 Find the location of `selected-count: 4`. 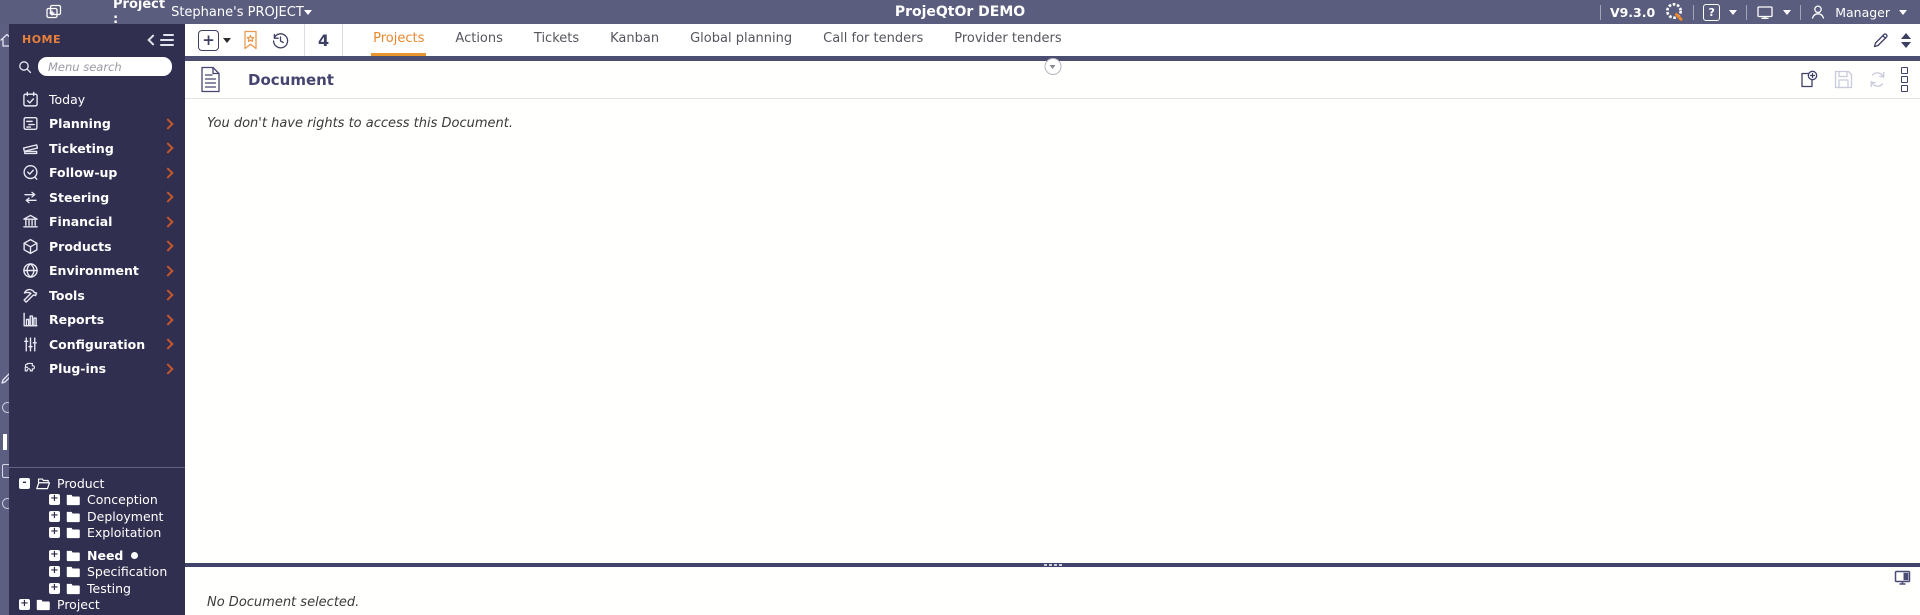

selected-count: 4 is located at coordinates (324, 40).